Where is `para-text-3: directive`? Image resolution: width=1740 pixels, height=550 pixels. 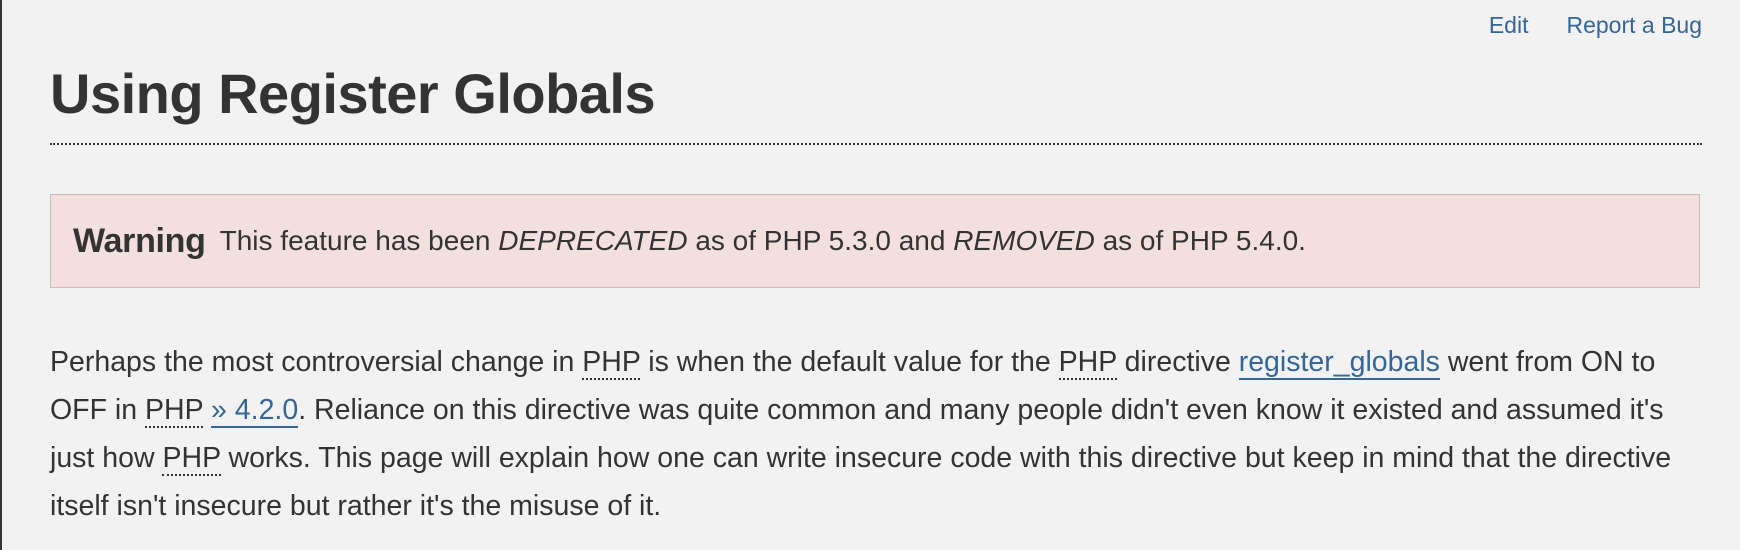 para-text-3: directive is located at coordinates (1177, 362).